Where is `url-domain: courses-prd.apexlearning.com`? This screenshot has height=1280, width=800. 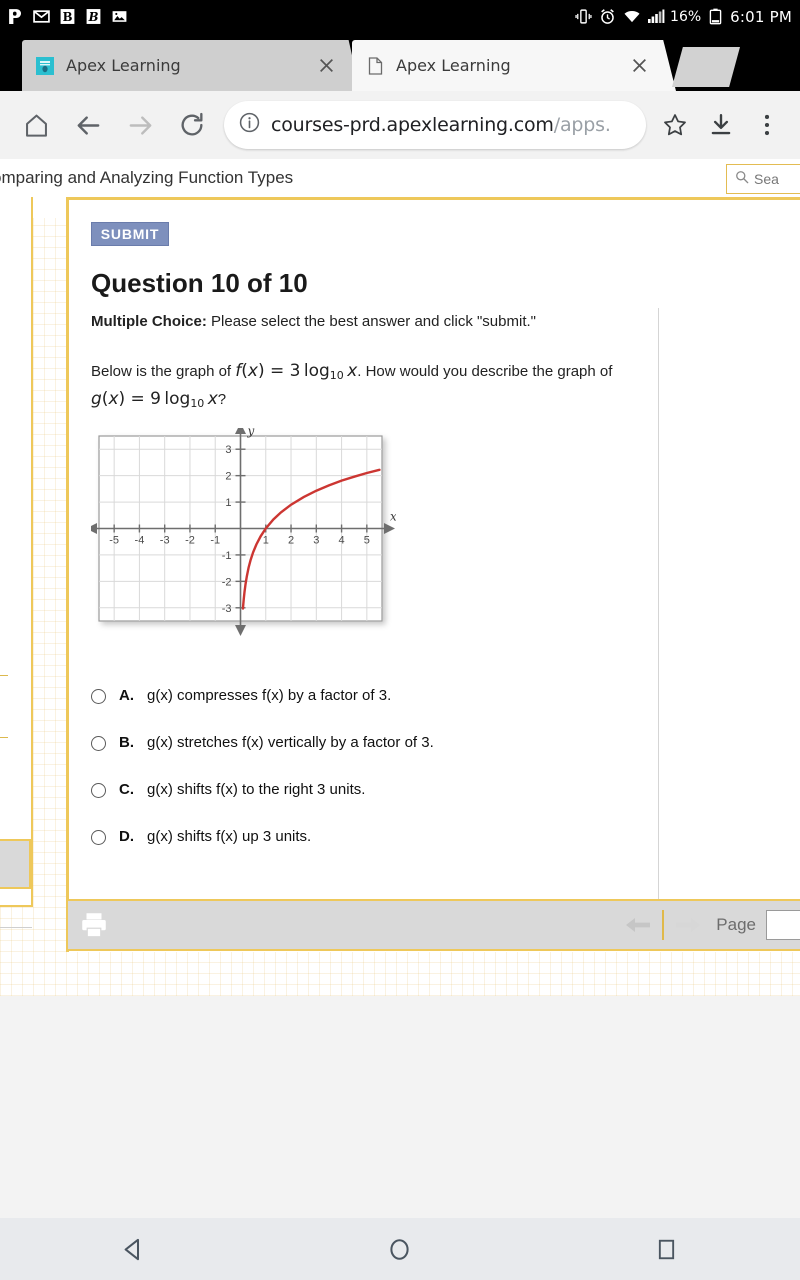
url-domain: courses-prd.apexlearning.com is located at coordinates (412, 125).